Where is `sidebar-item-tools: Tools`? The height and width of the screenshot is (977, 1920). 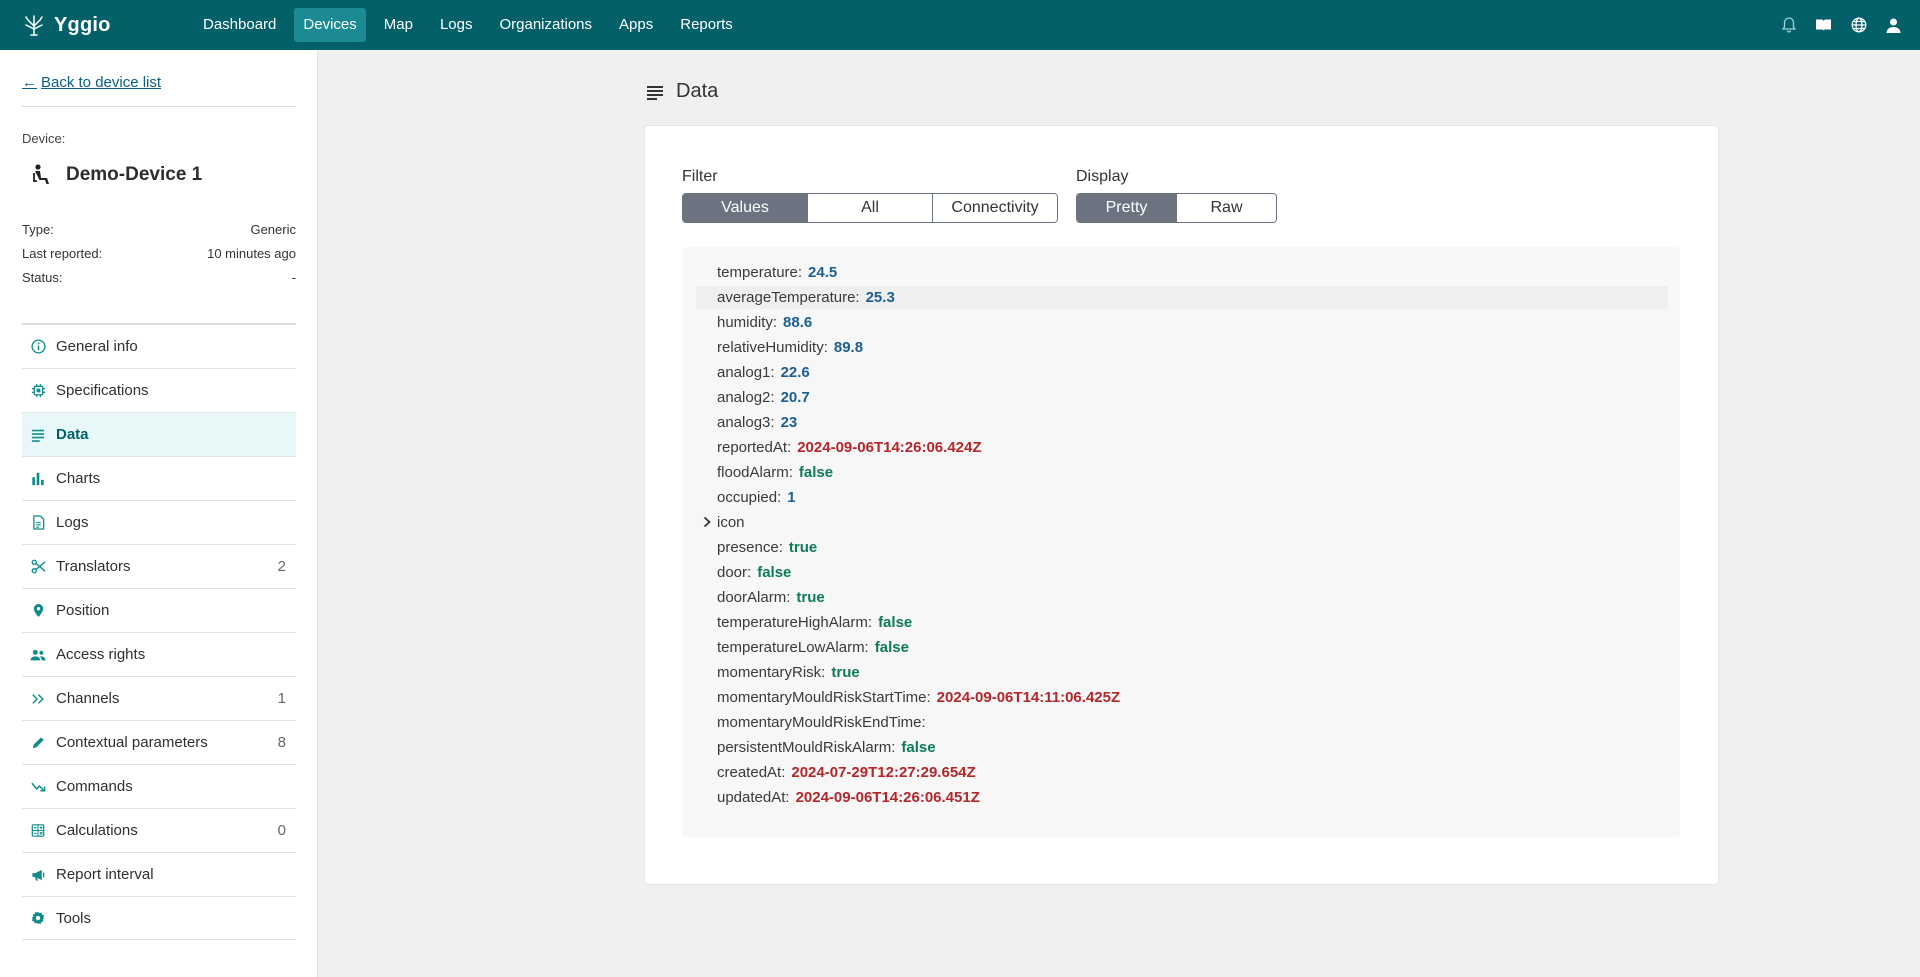 sidebar-item-tools: Tools is located at coordinates (159, 918).